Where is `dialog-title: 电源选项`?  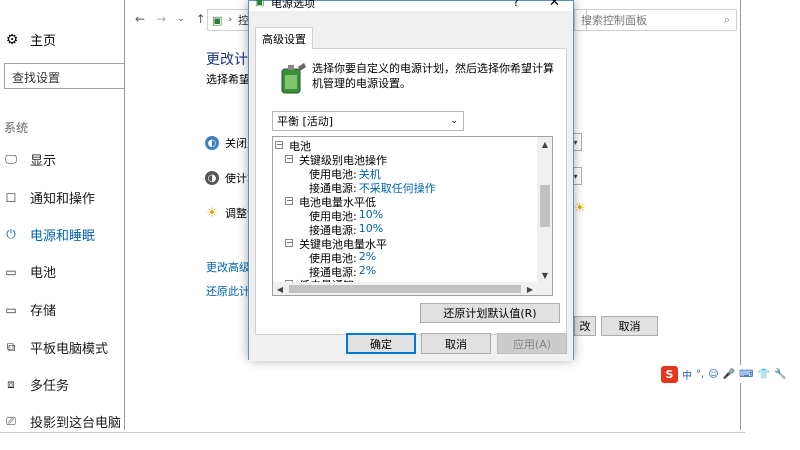 dialog-title: 电源选项 is located at coordinates (293, 5).